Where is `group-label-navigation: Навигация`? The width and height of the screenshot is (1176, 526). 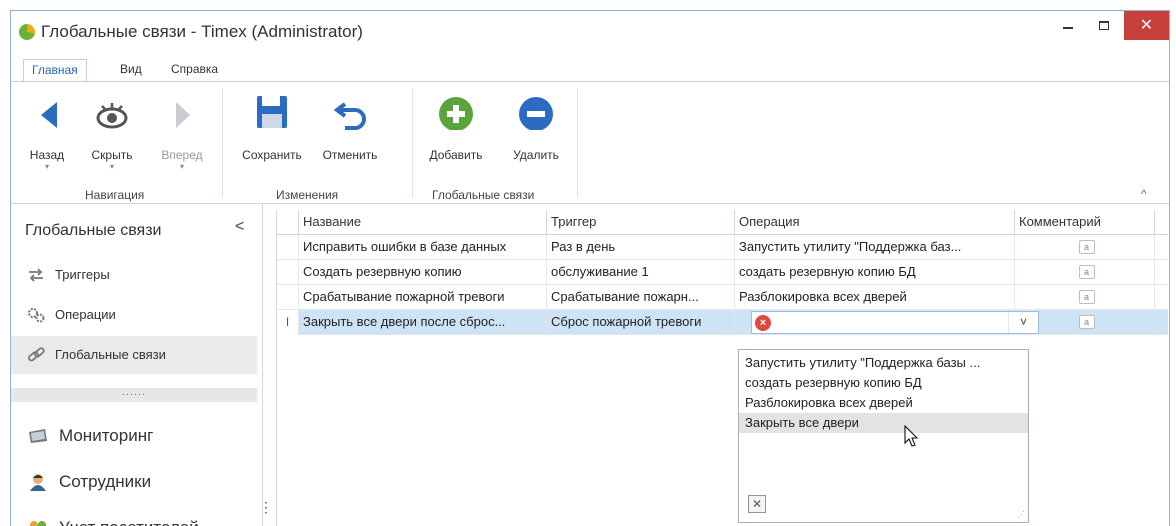 group-label-navigation: Навигация is located at coordinates (115, 195).